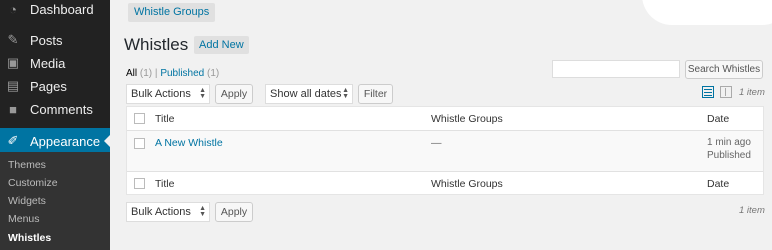 This screenshot has height=250, width=772. Describe the element at coordinates (33, 183) in the screenshot. I see `submenu-item-customize: Customize` at that location.